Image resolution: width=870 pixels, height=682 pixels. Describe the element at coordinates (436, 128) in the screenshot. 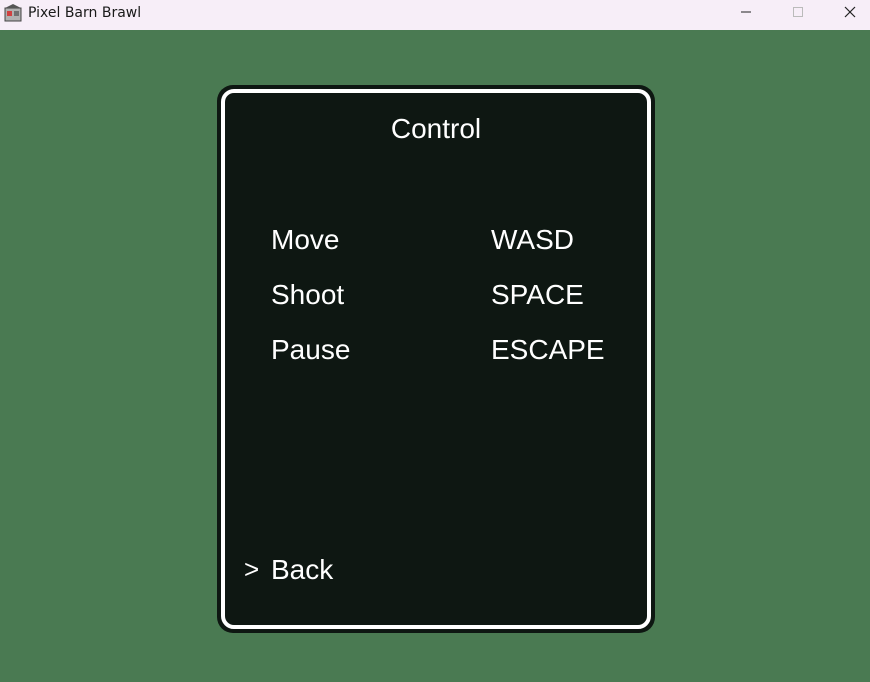

I see `panel-title: Control` at that location.